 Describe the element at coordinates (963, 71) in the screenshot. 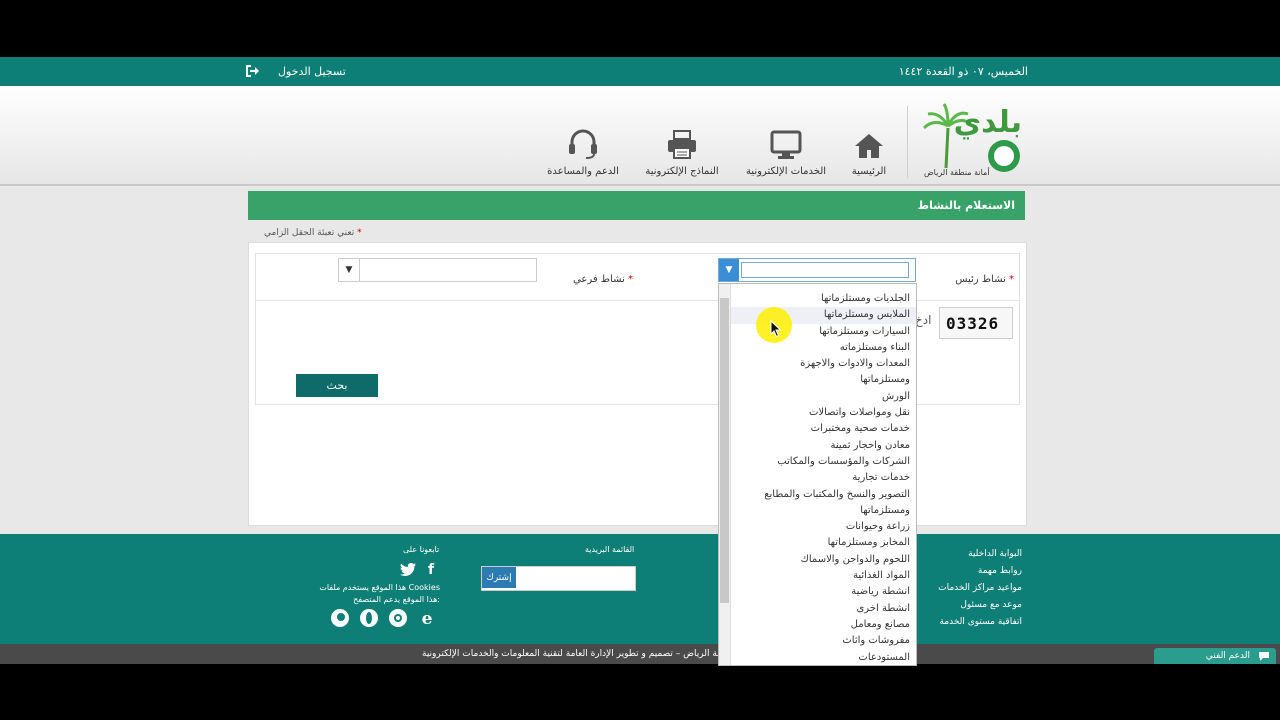

I see `date-text: الخميس، ٠٧ ذو القعدة ١٤٤٢` at that location.